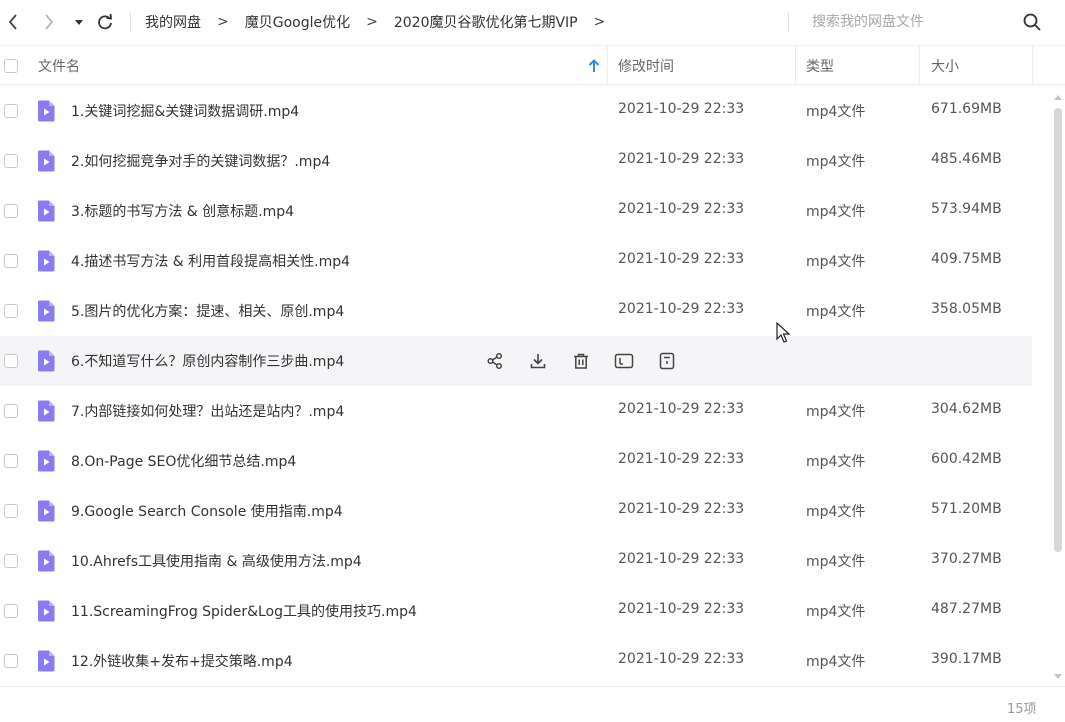  I want to click on search-icon, so click(1032, 22).